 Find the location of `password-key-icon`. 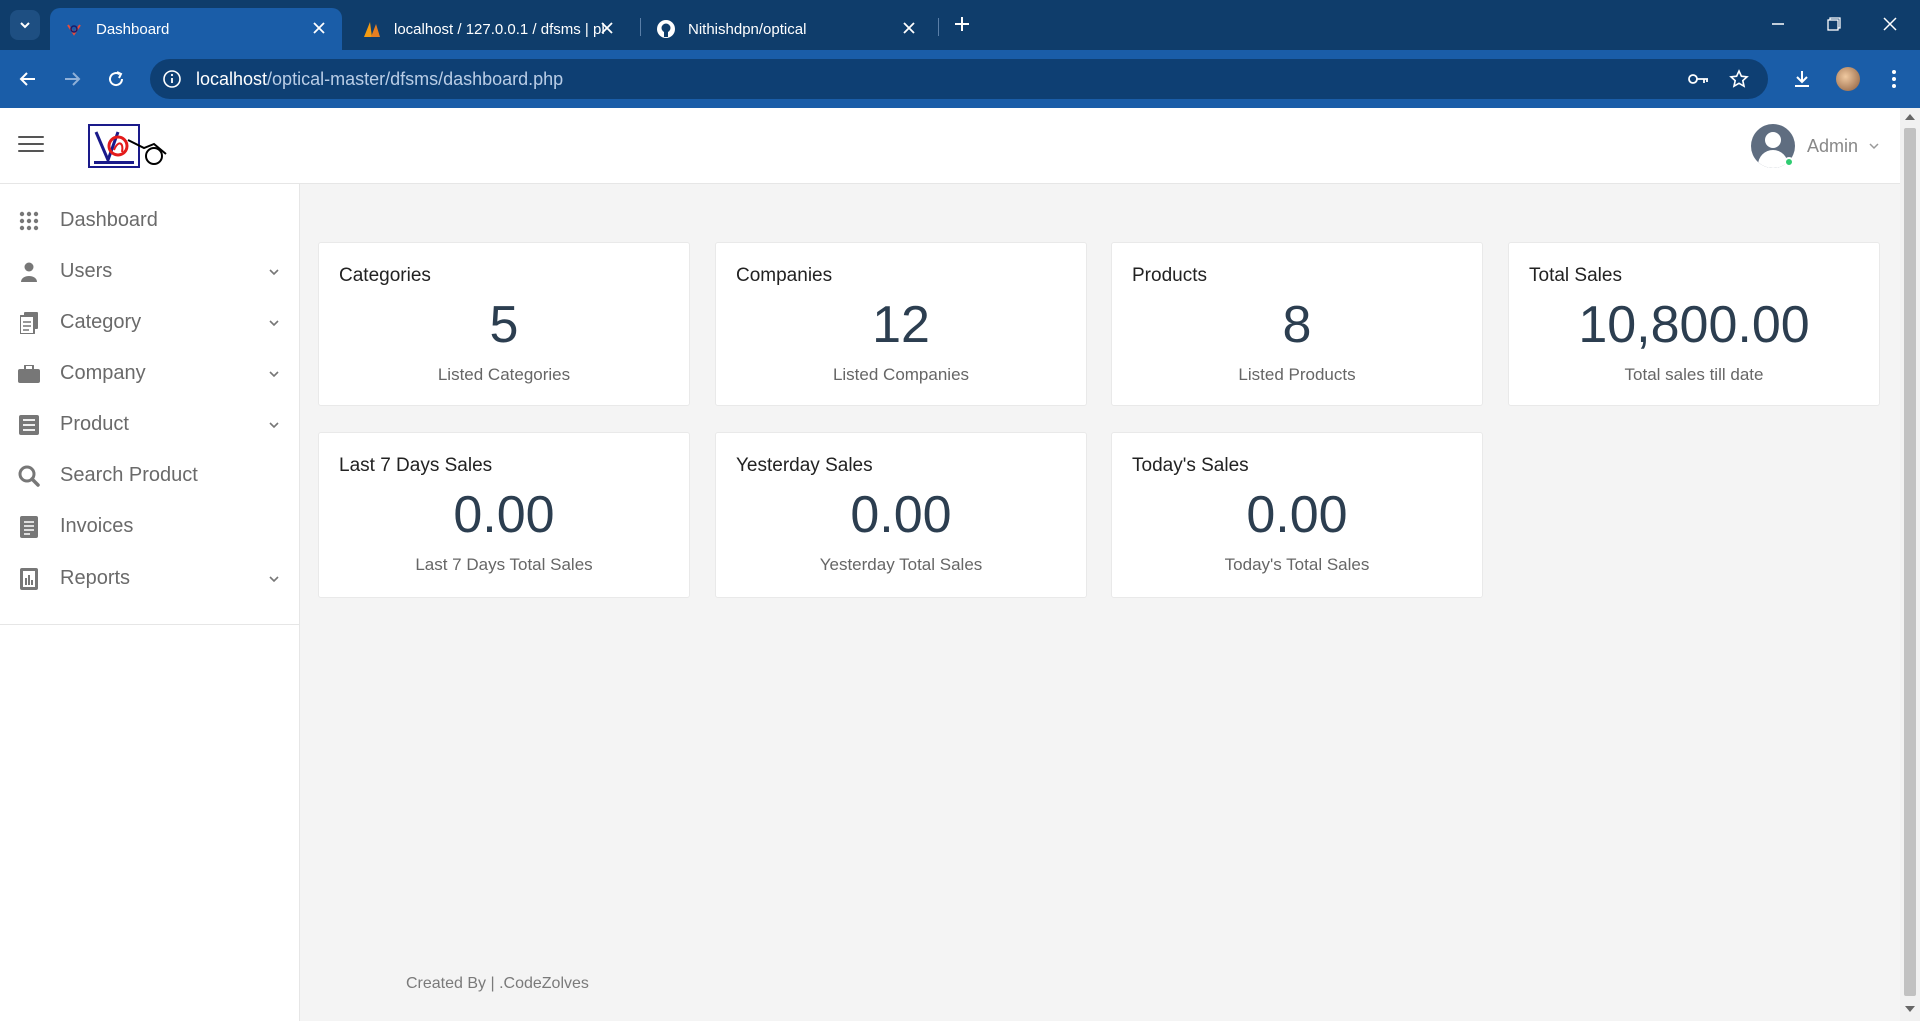

password-key-icon is located at coordinates (1699, 79).